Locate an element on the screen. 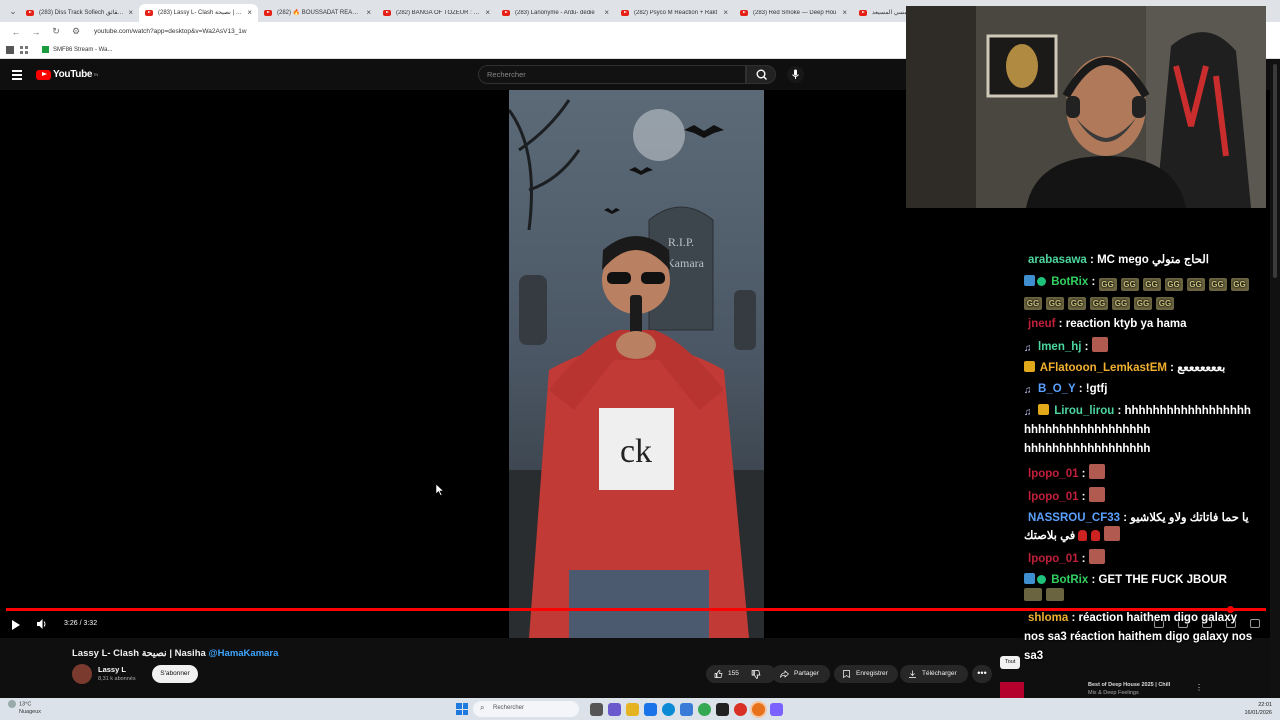 Image resolution: width=1280 pixels, height=720 pixels. subscriber-count: 8,31 k abonnés is located at coordinates (117, 679).